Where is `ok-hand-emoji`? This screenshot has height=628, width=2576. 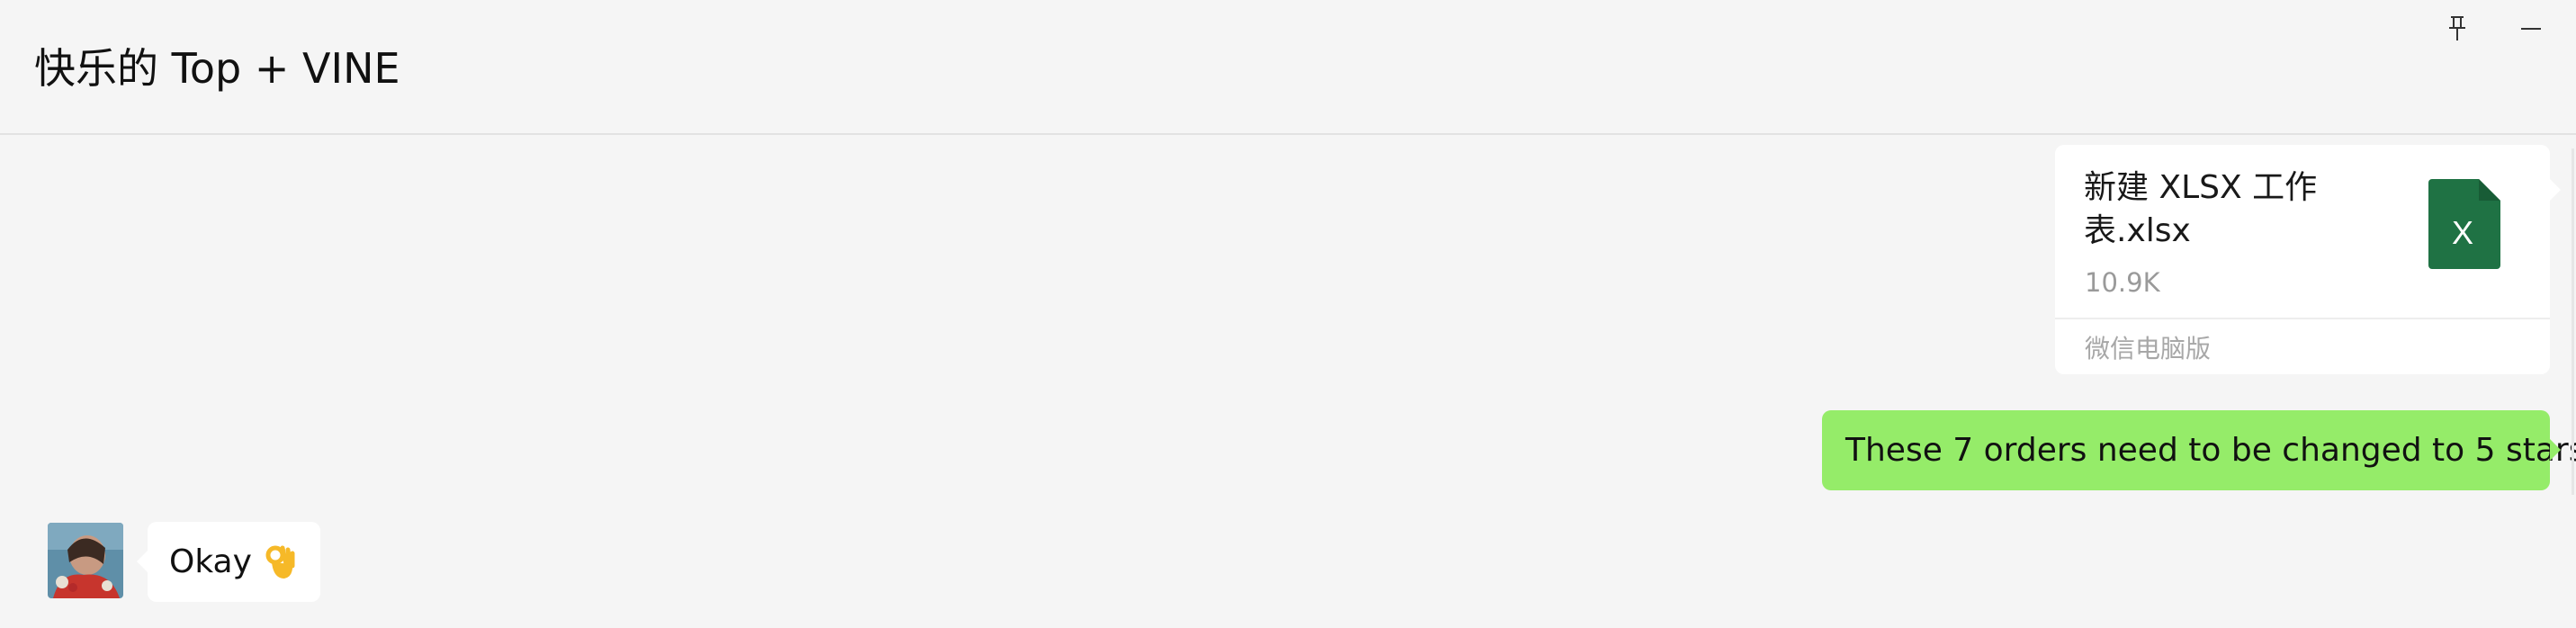 ok-hand-emoji is located at coordinates (280, 562).